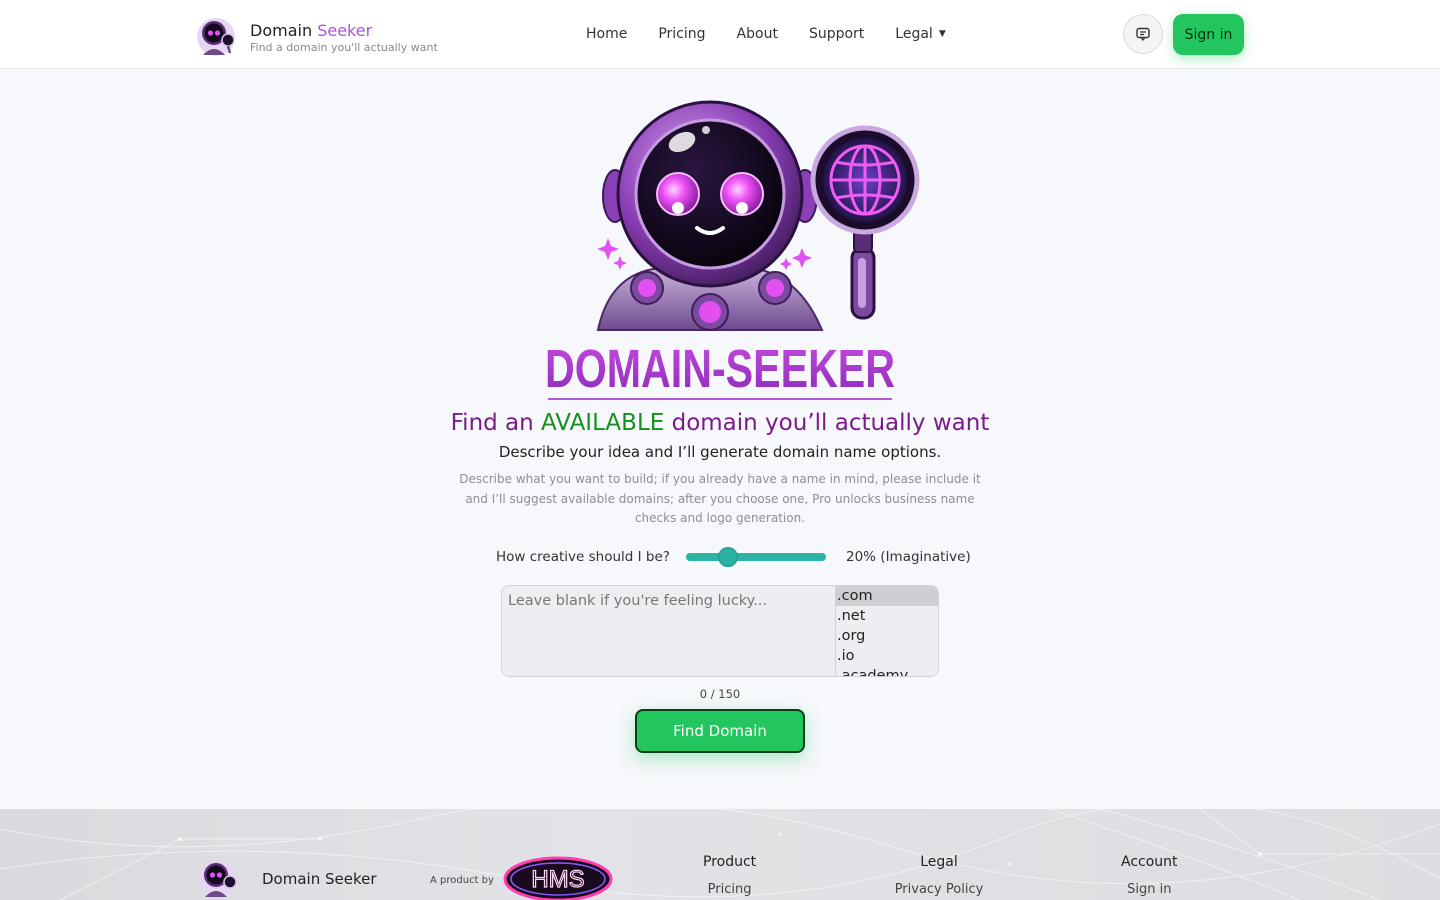 The width and height of the screenshot is (1440, 900). Describe the element at coordinates (781, 35) in the screenshot. I see `main-nav: Home Pricing About Support Legal ▼` at that location.